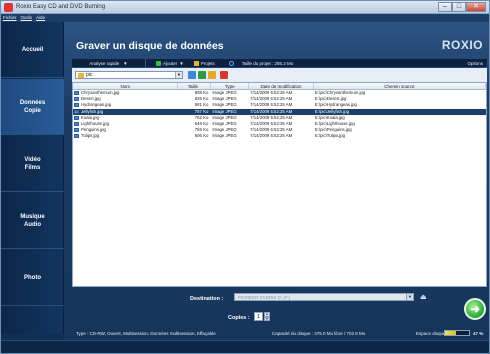 The width and height of the screenshot is (490, 354). Describe the element at coordinates (201, 136) in the screenshot. I see `file-size-cell-text: 606 Ko` at that location.